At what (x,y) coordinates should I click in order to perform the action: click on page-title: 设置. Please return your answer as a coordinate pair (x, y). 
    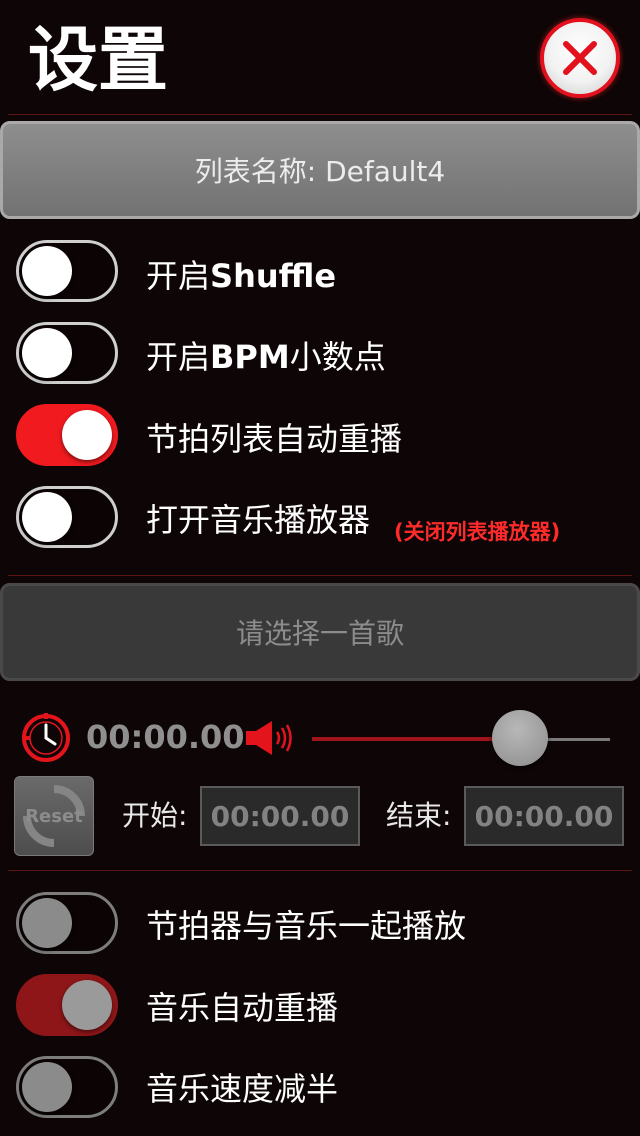
    Looking at the image, I should click on (98, 60).